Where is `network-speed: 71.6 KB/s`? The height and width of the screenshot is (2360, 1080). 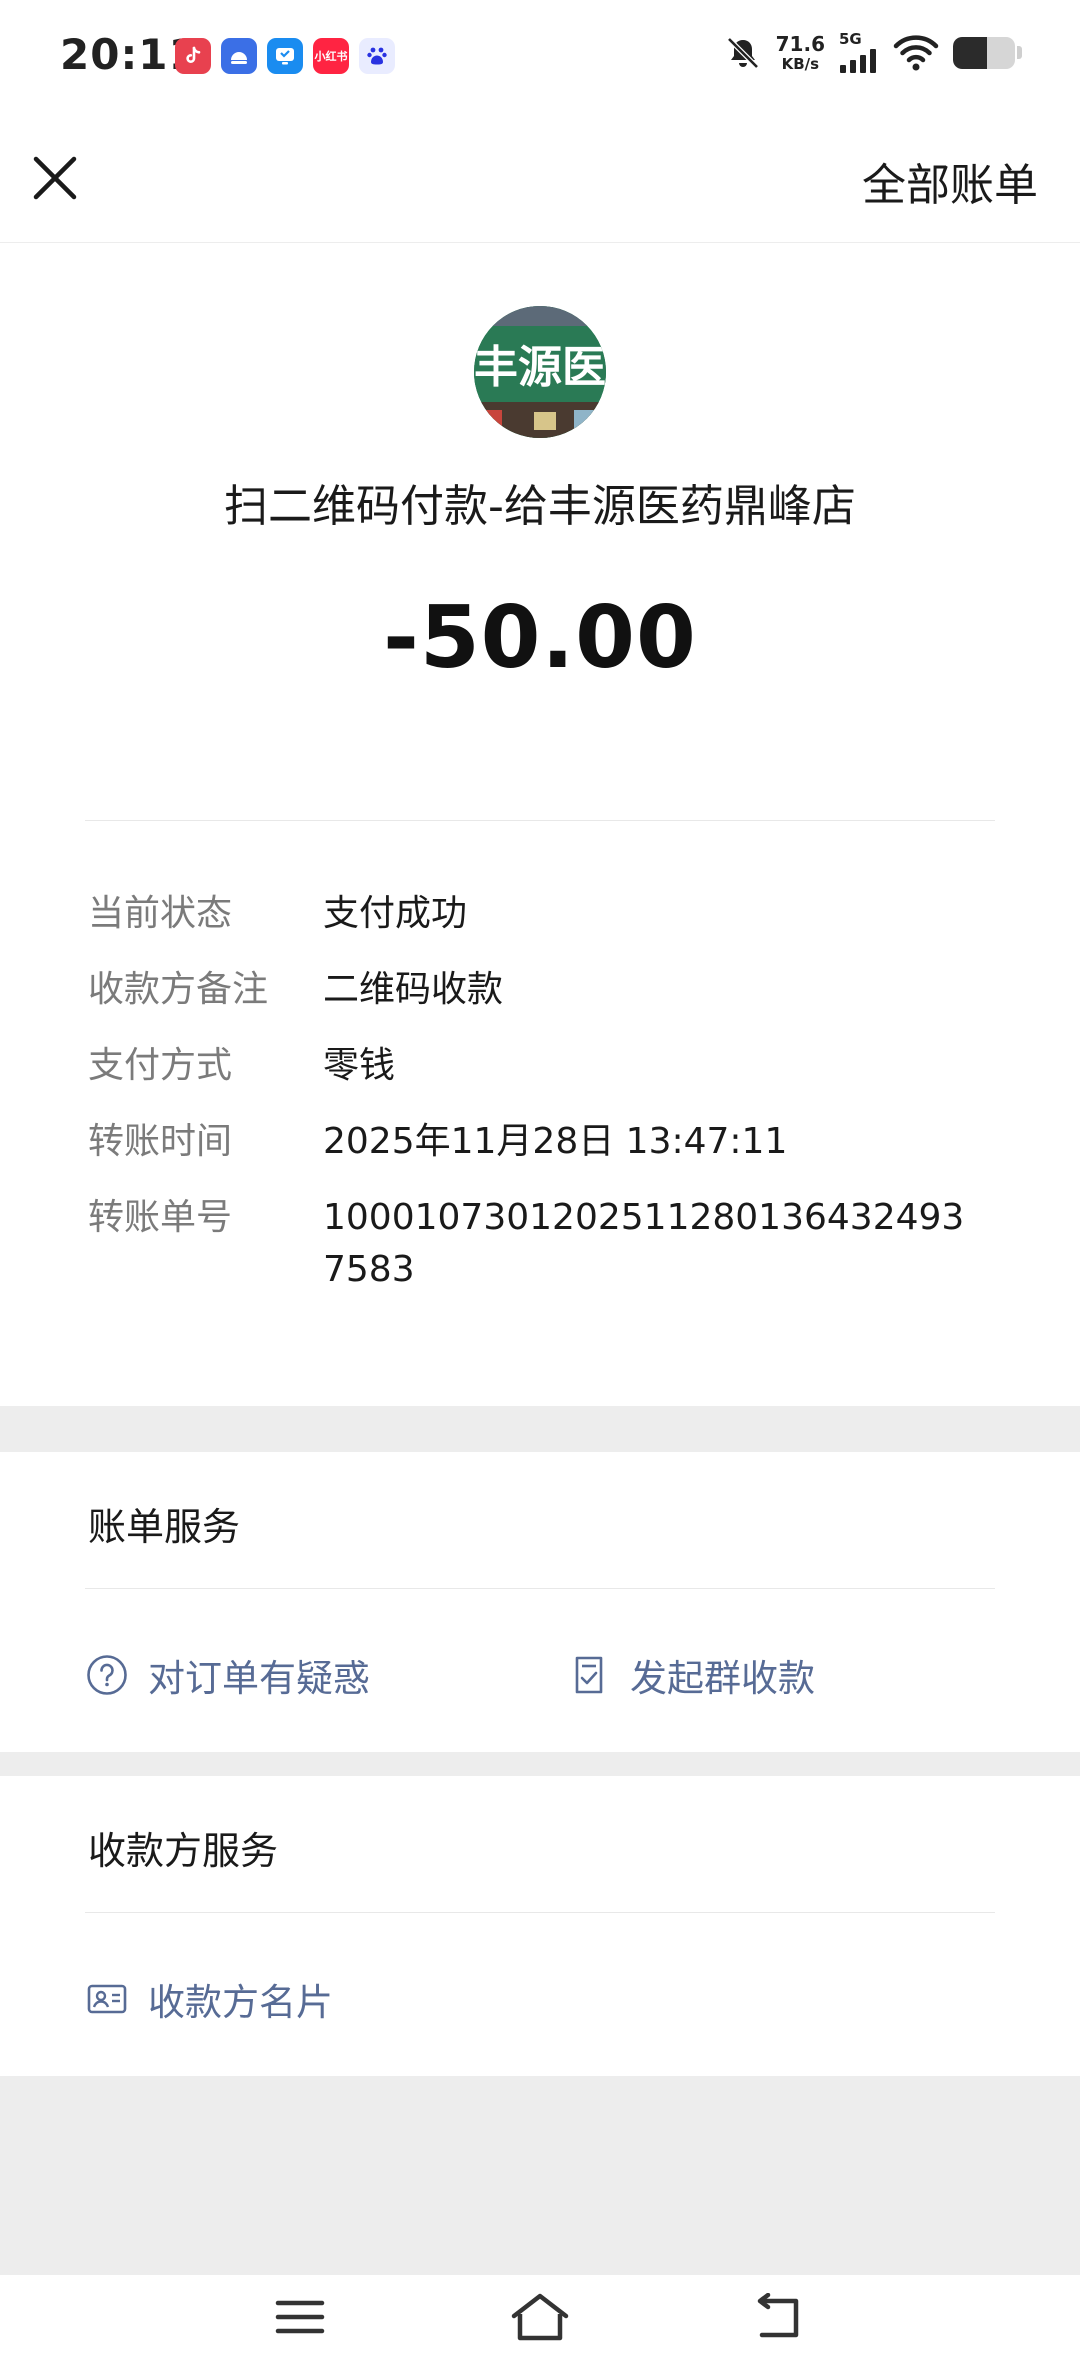 network-speed: 71.6 KB/s is located at coordinates (800, 53).